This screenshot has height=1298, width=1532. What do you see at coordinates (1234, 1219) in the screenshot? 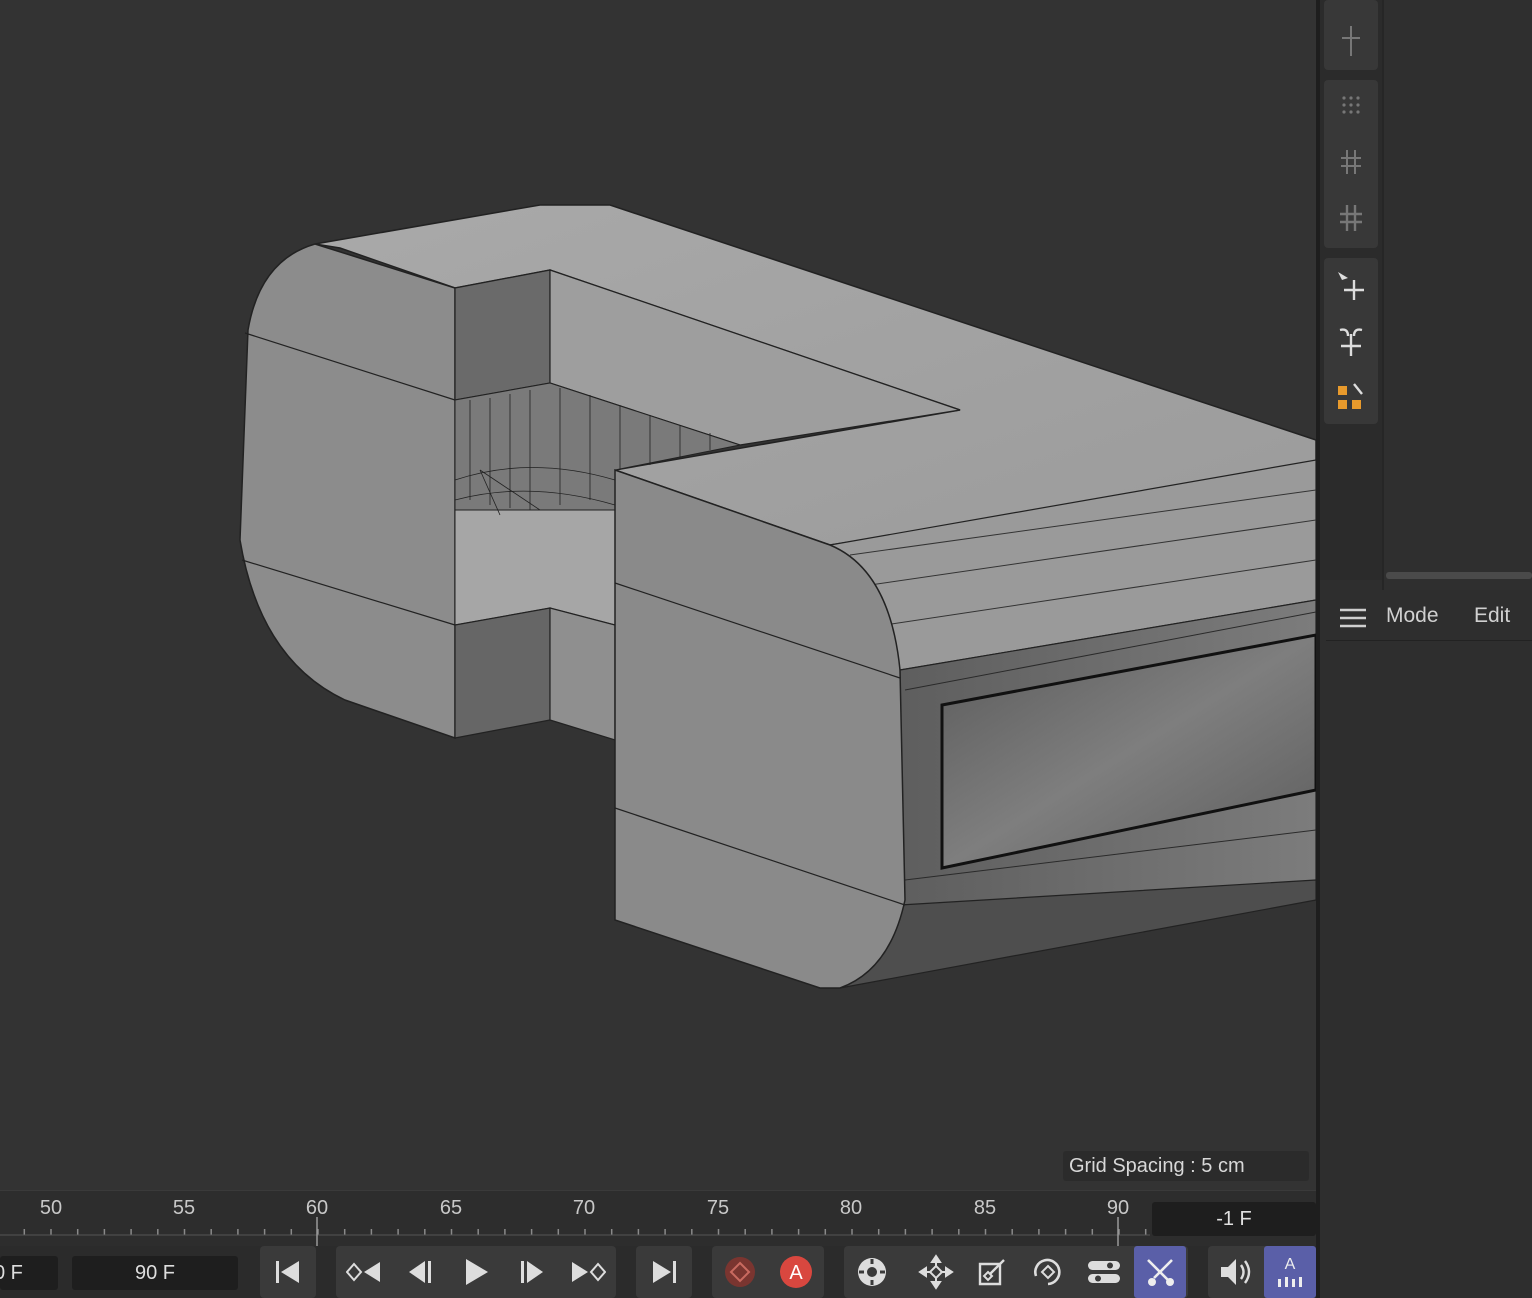
I see `current-frame-field: -1 F` at bounding box center [1234, 1219].